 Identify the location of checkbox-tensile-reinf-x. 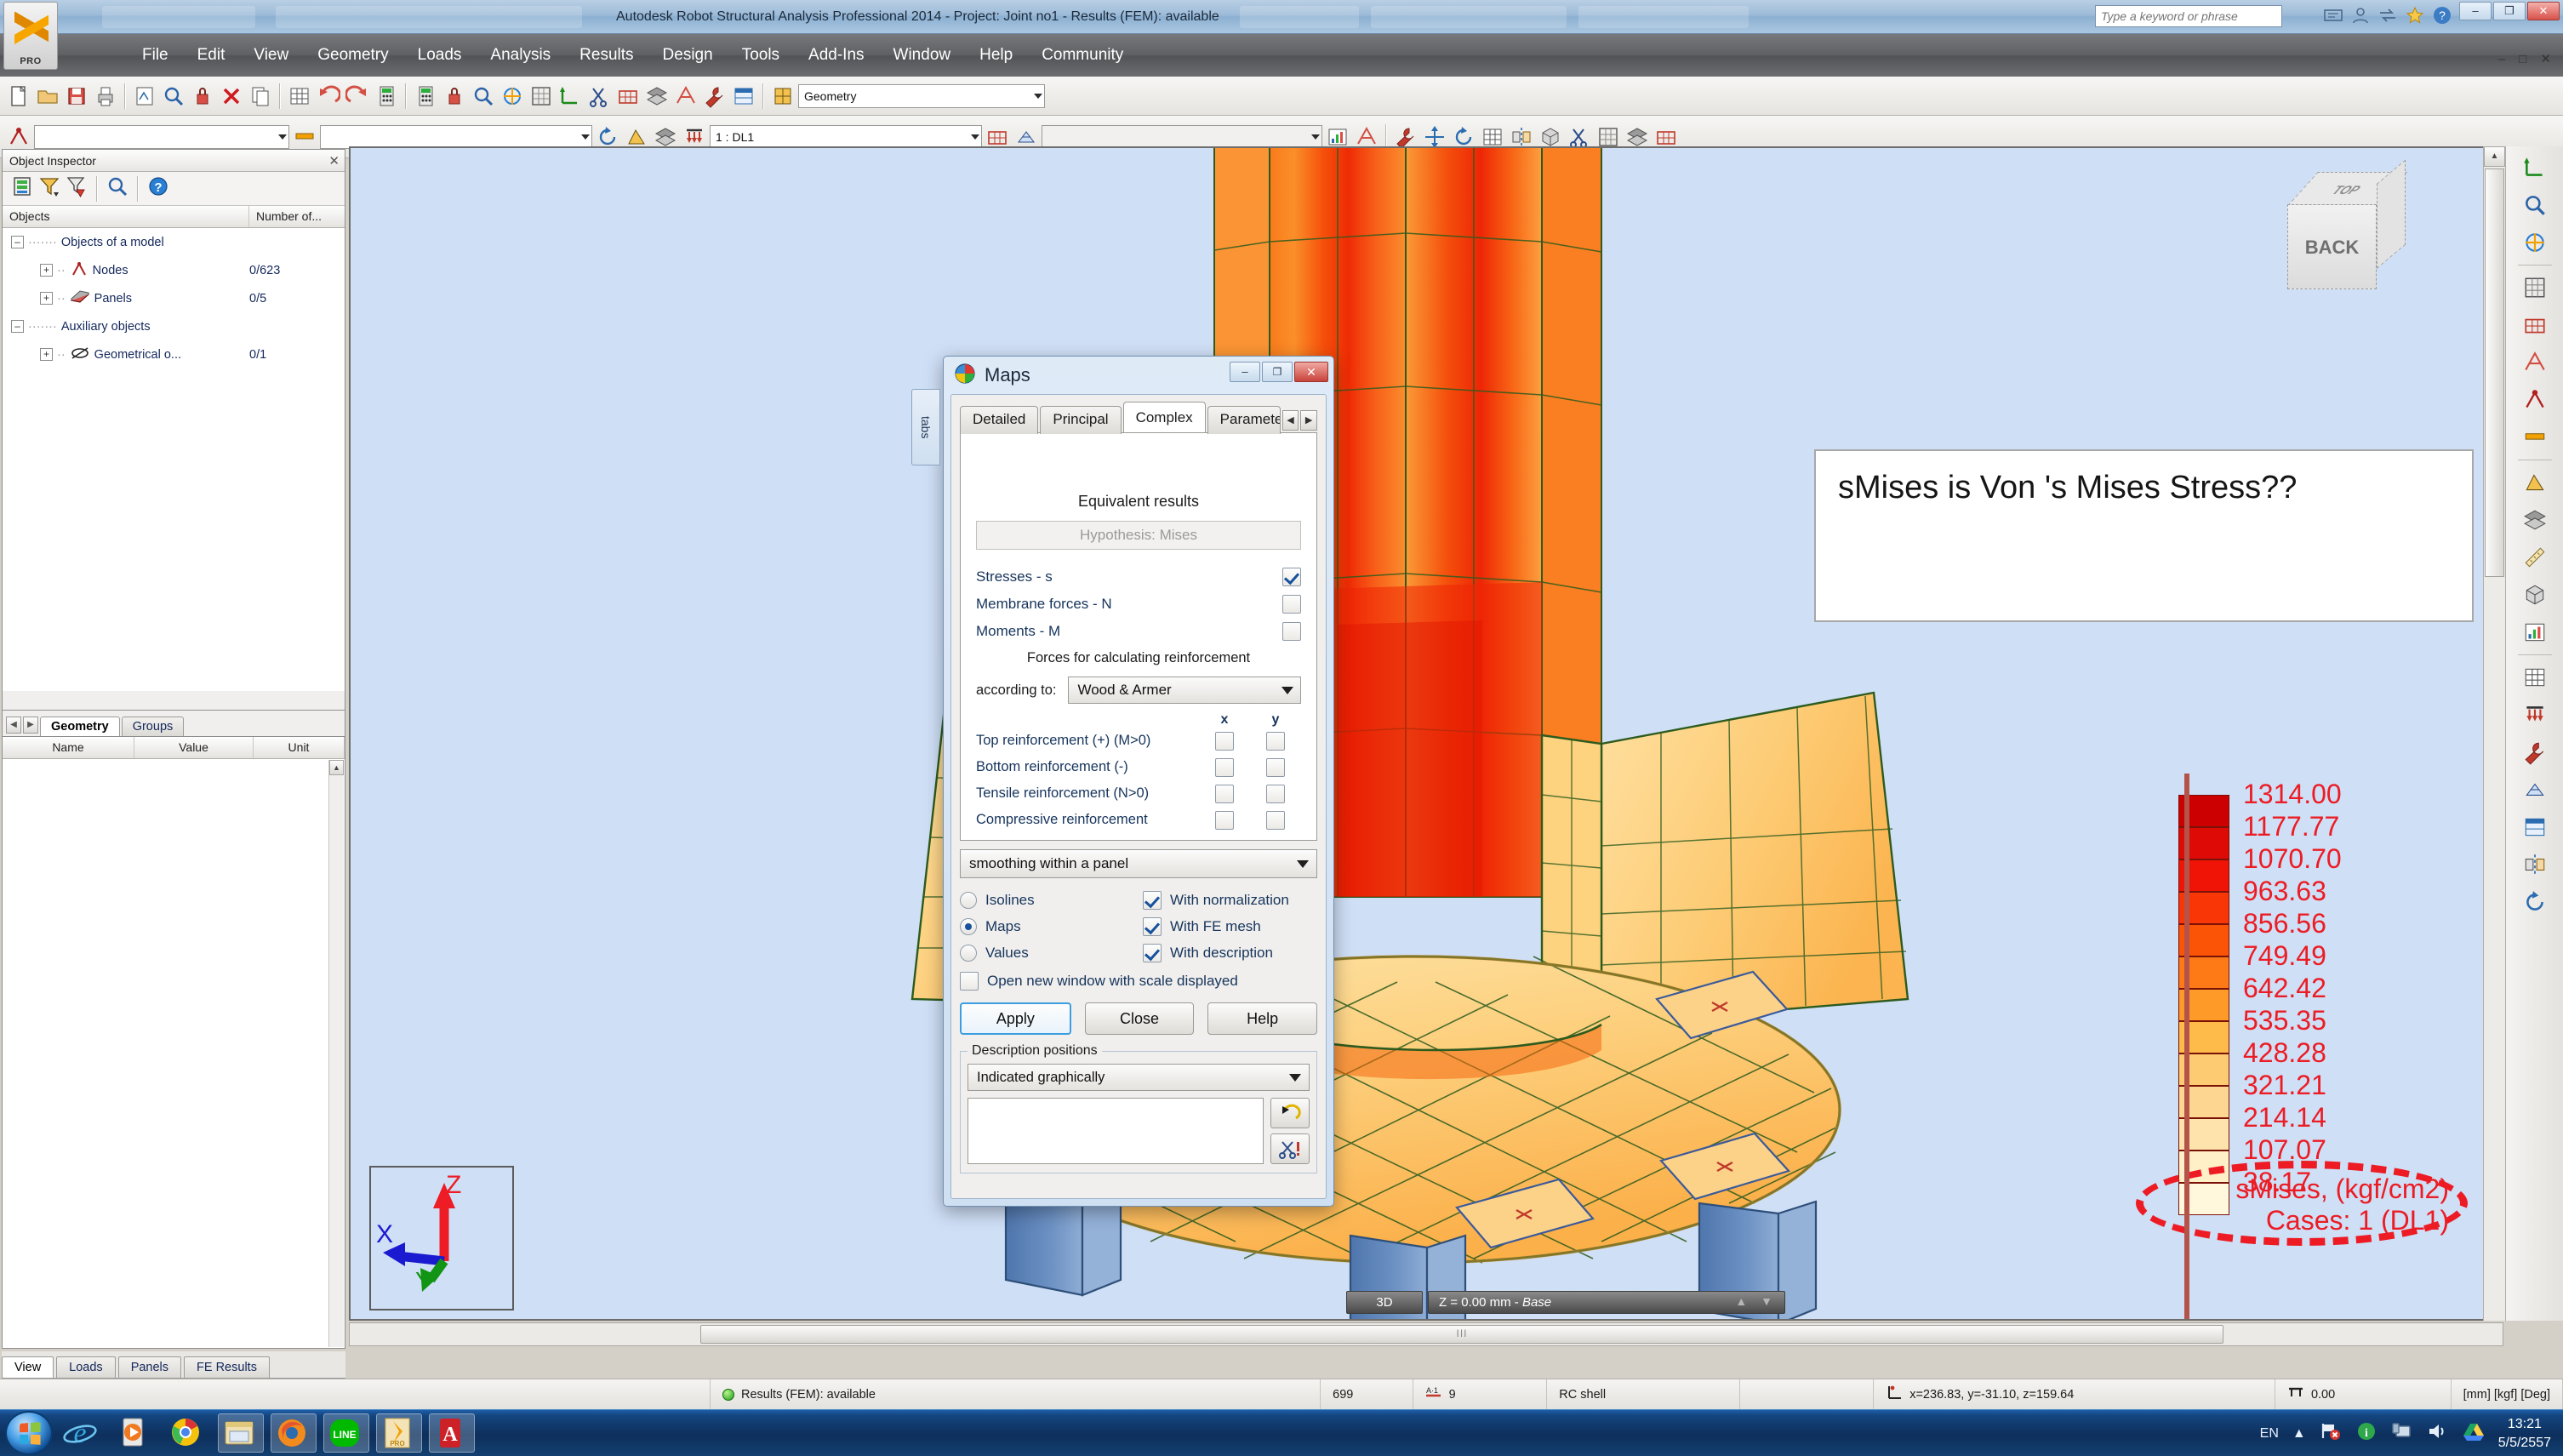
(1224, 794).